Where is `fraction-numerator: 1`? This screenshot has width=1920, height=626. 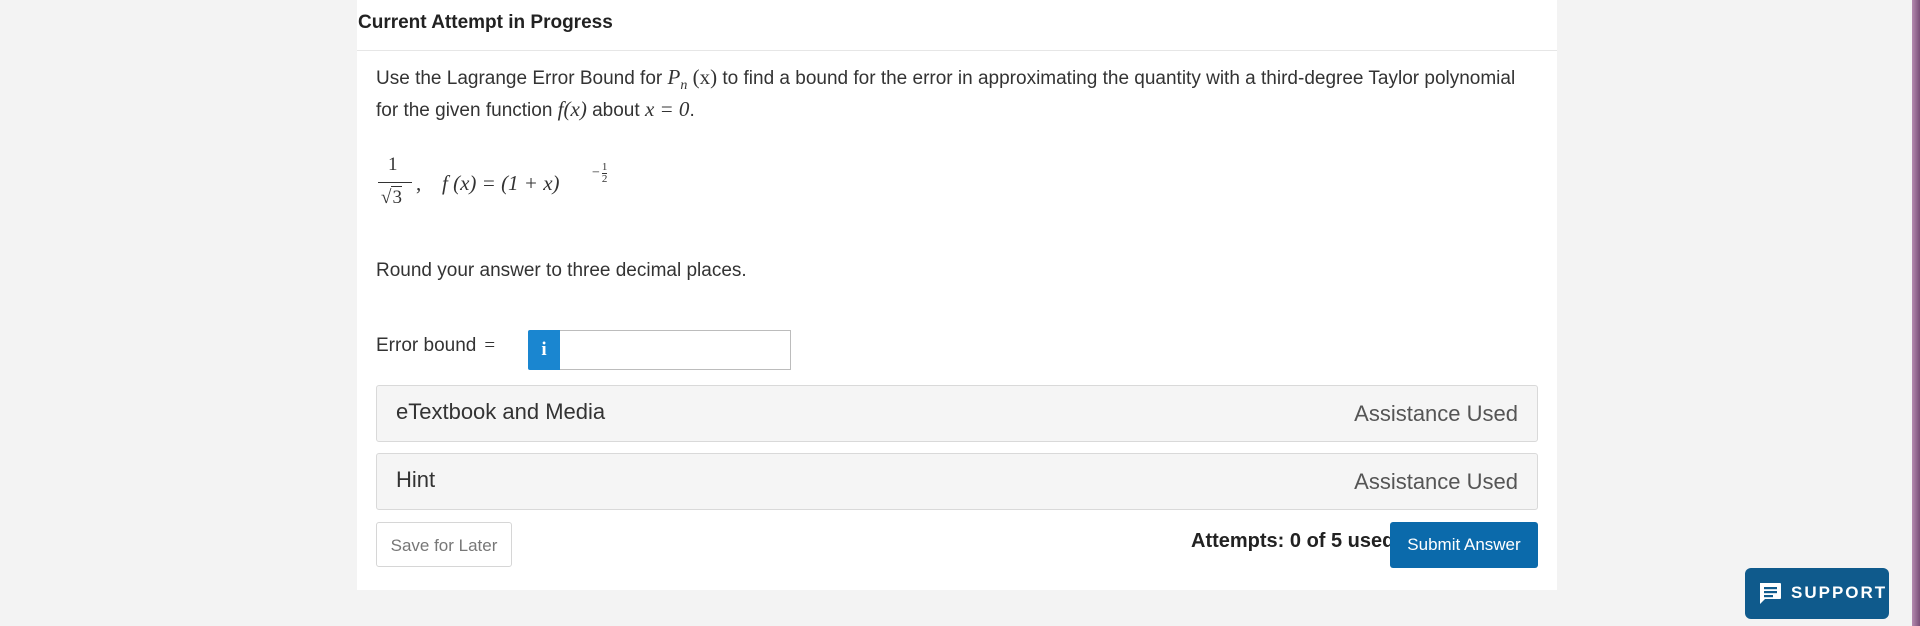
fraction-numerator: 1 is located at coordinates (393, 164).